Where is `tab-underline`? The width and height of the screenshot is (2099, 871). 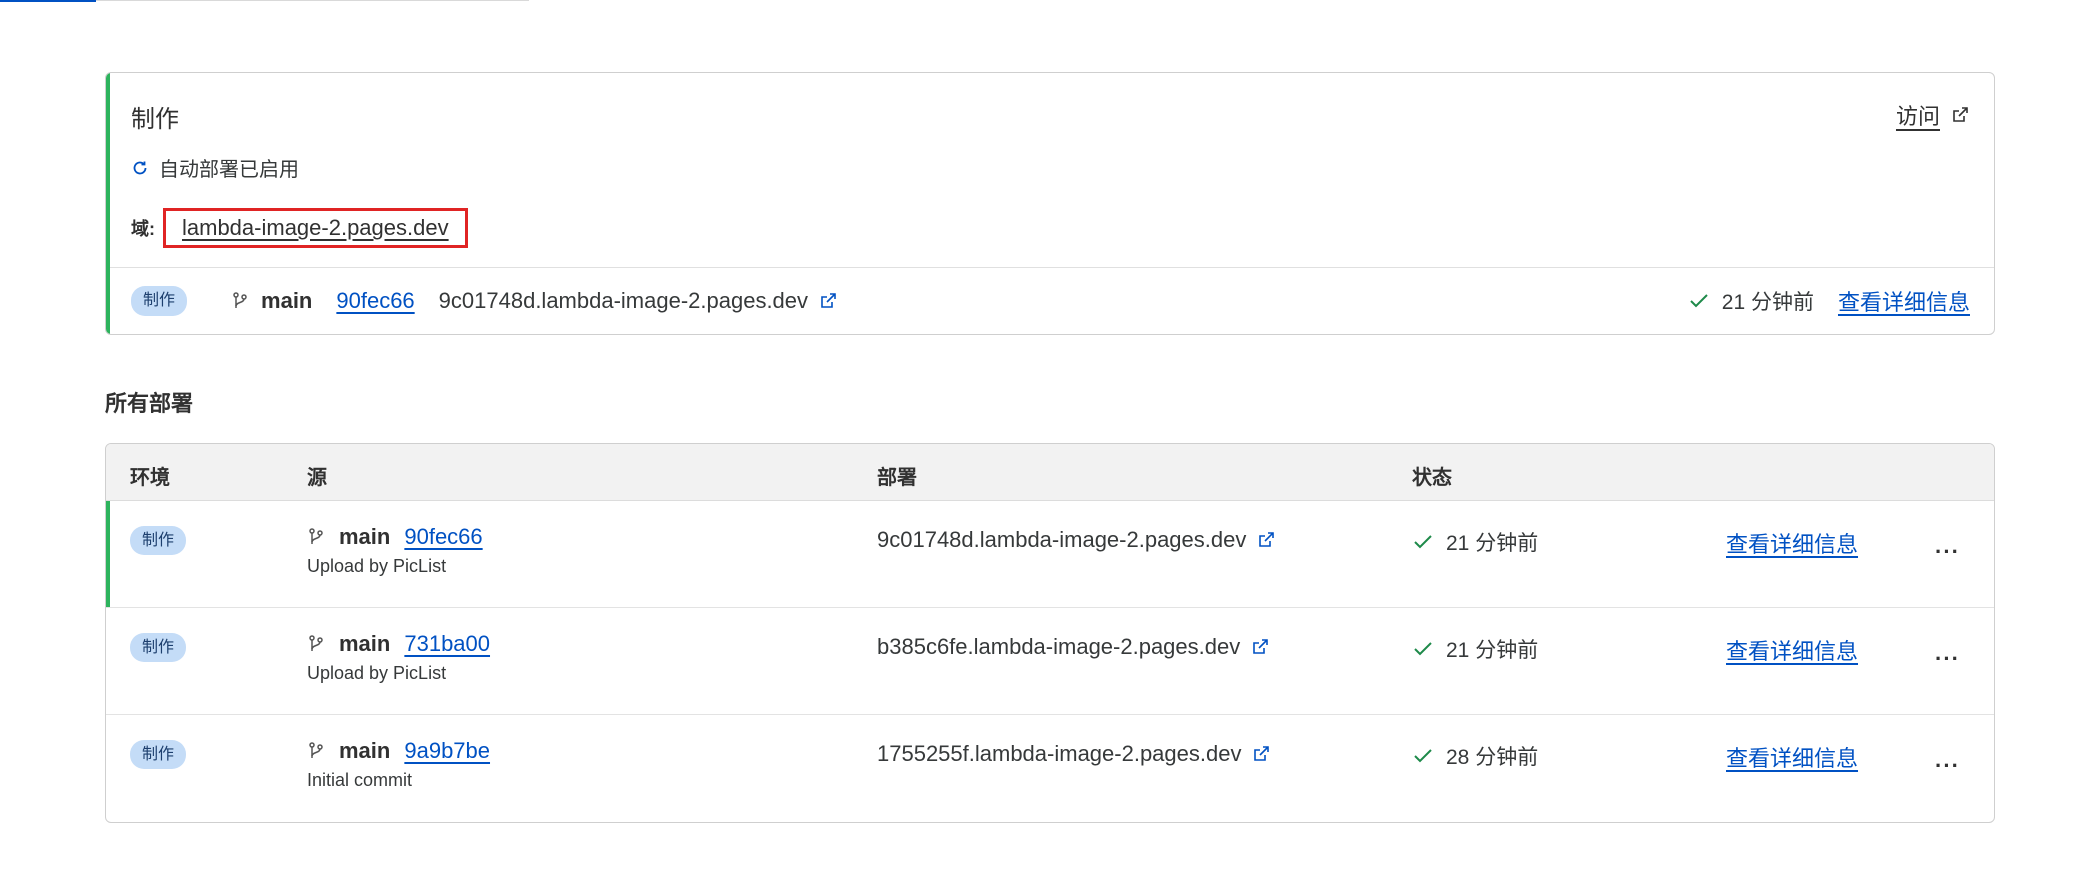
tab-underline is located at coordinates (264, 1).